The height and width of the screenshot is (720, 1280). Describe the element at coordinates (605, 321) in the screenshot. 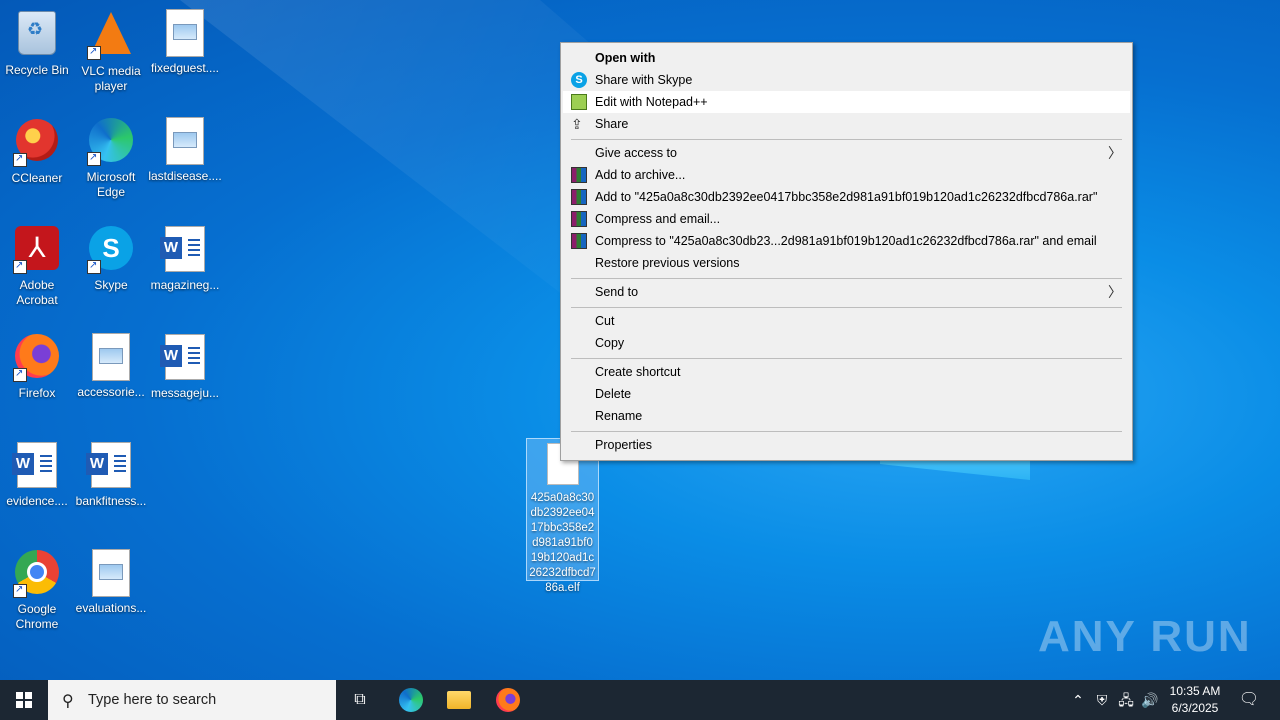

I see `menu-item-label: Cut` at that location.